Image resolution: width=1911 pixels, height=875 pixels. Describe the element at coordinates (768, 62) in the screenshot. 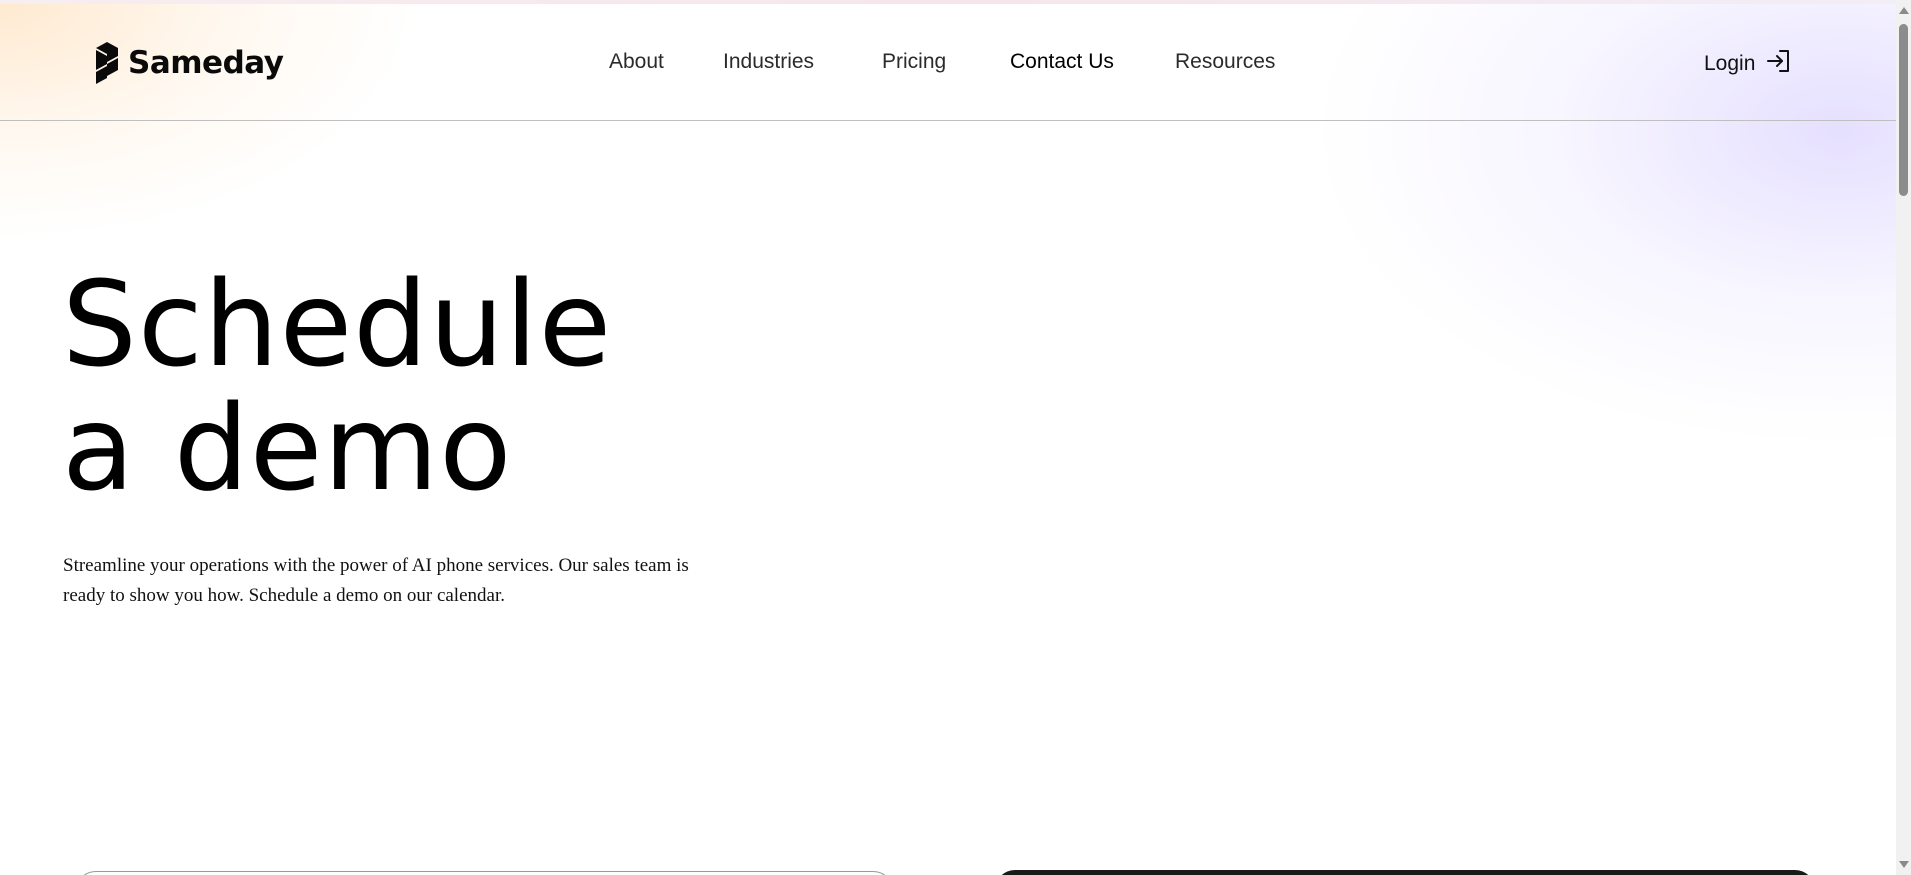

I see `nav-industries: Industries` at that location.